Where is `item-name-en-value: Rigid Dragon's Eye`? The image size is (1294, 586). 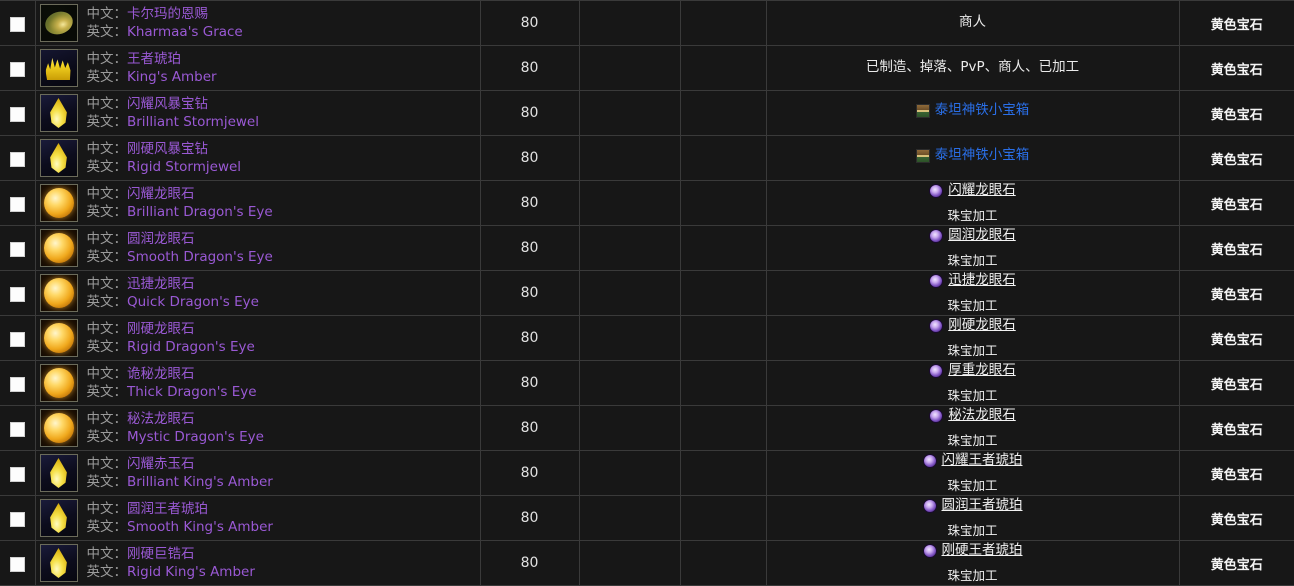
item-name-en-value: Rigid Dragon's Eye is located at coordinates (191, 347).